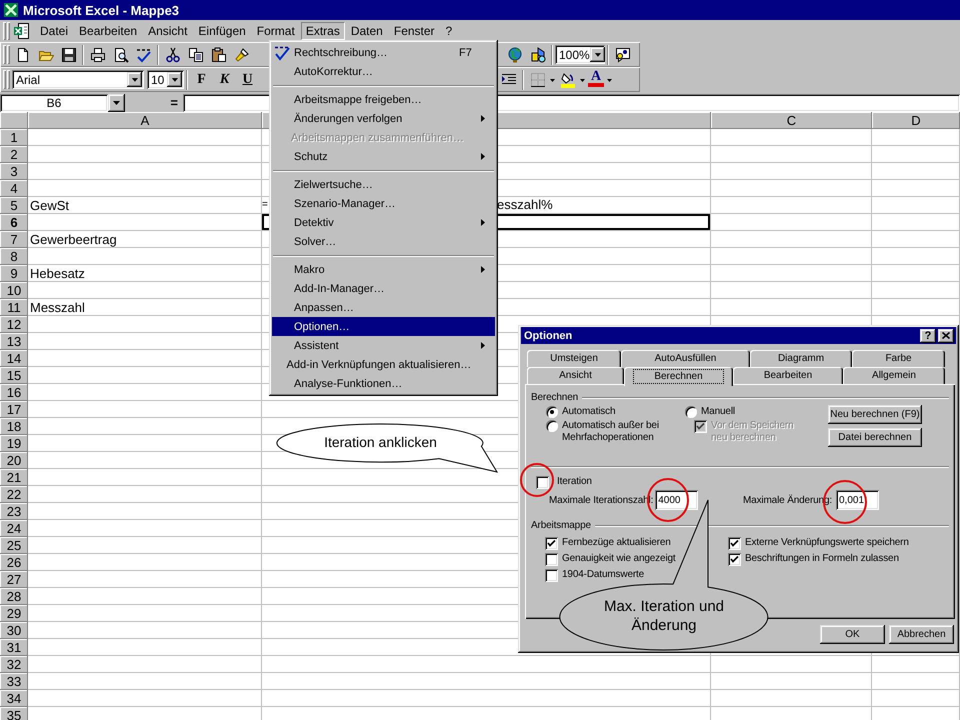 The image size is (960, 720). What do you see at coordinates (822, 559) in the screenshot?
I see `checkbox-label: Beschriftungen in Formeln zulassen` at bounding box center [822, 559].